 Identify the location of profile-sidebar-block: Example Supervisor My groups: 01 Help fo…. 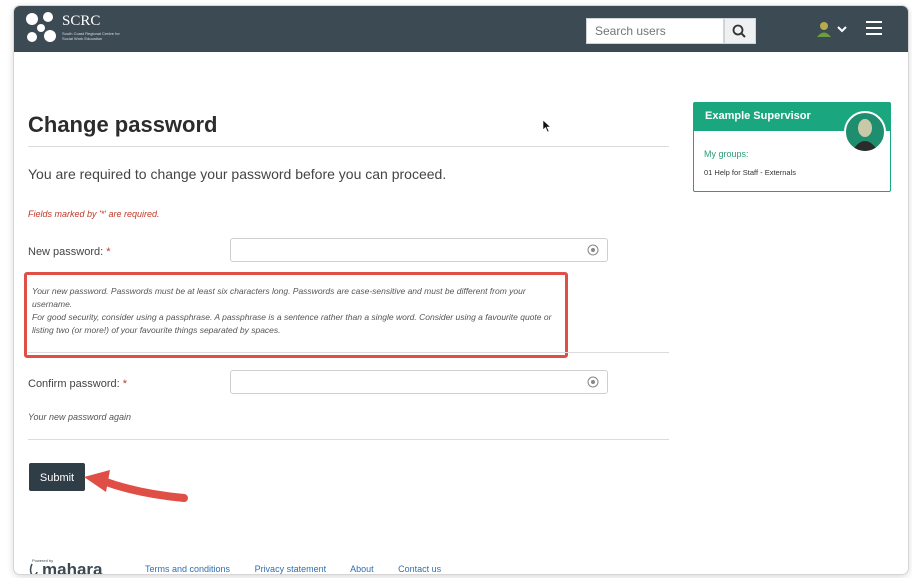
(792, 147).